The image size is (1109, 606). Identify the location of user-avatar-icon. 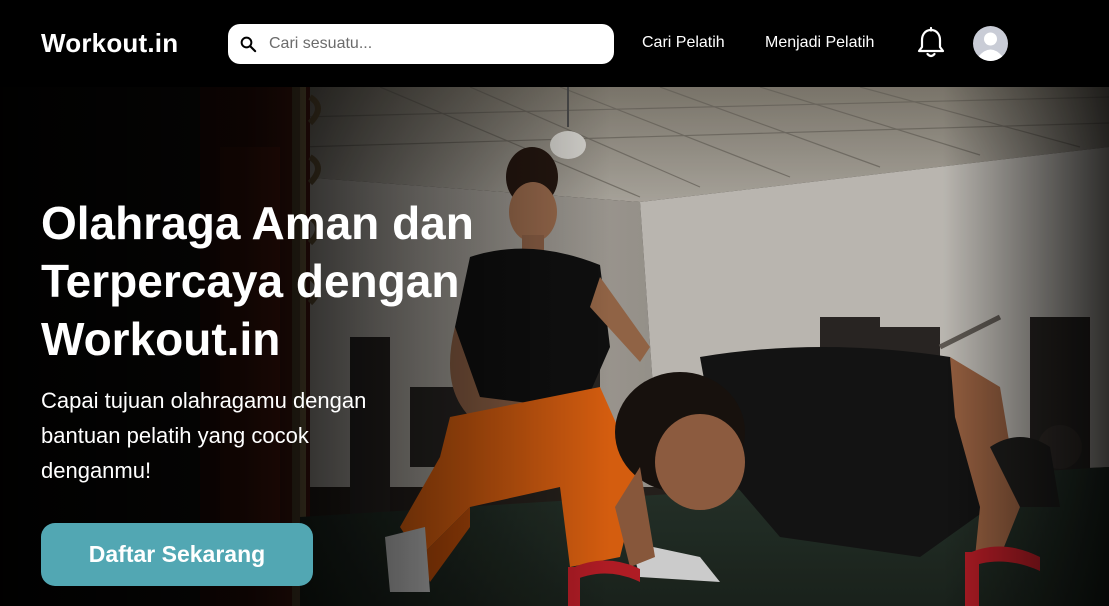
(990, 43).